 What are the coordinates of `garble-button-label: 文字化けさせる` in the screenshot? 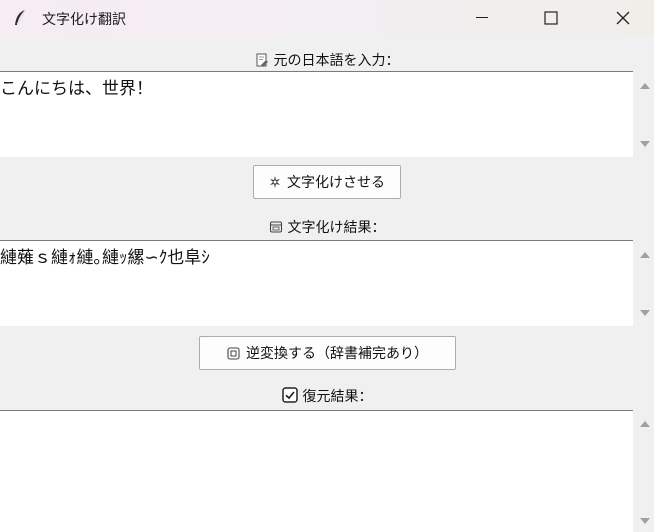 It's located at (336, 183).